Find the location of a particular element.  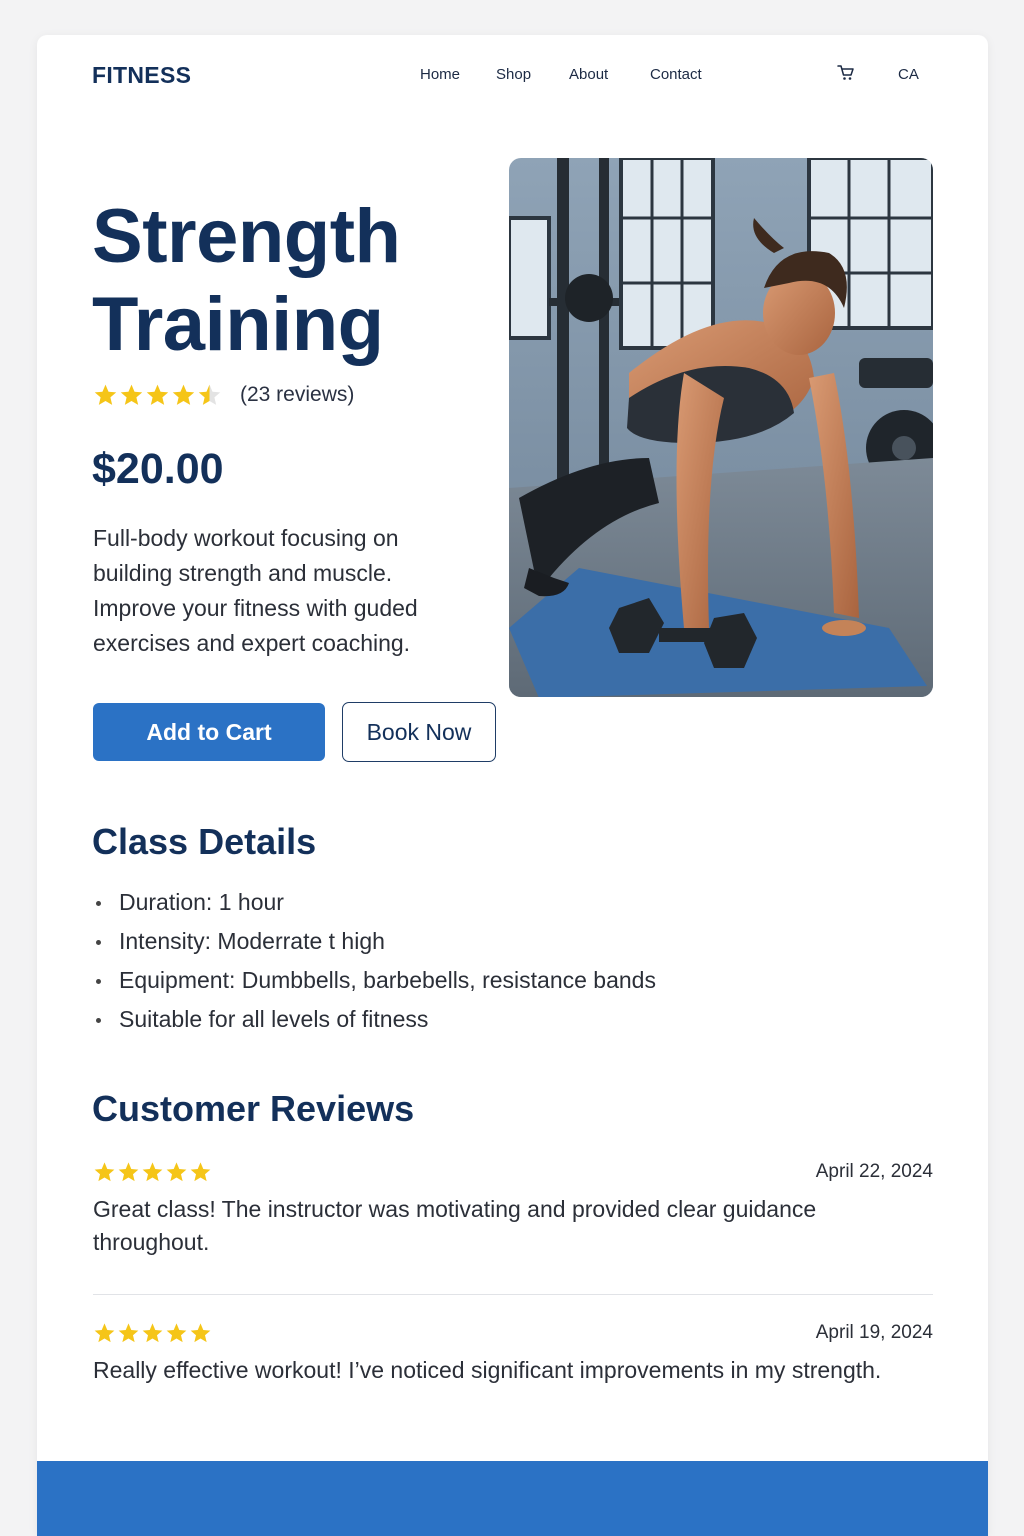

class-details-heading: Class Details is located at coordinates (204, 841).